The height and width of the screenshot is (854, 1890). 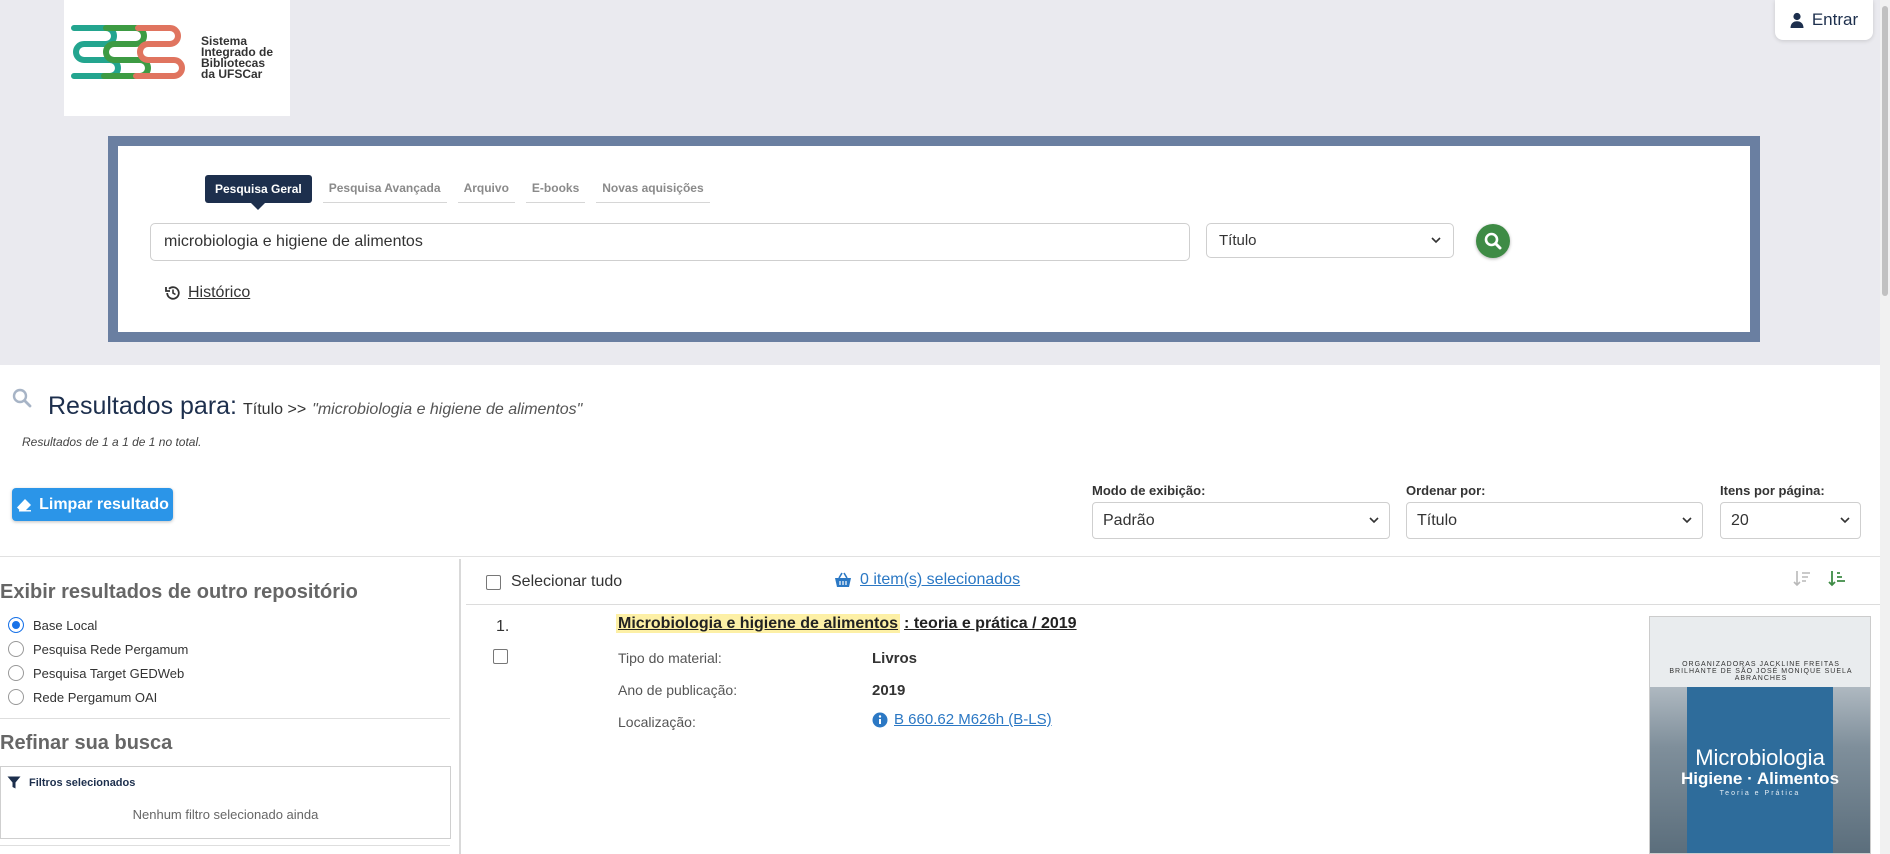 What do you see at coordinates (1740, 520) in the screenshot?
I see `per-page-value: 20` at bounding box center [1740, 520].